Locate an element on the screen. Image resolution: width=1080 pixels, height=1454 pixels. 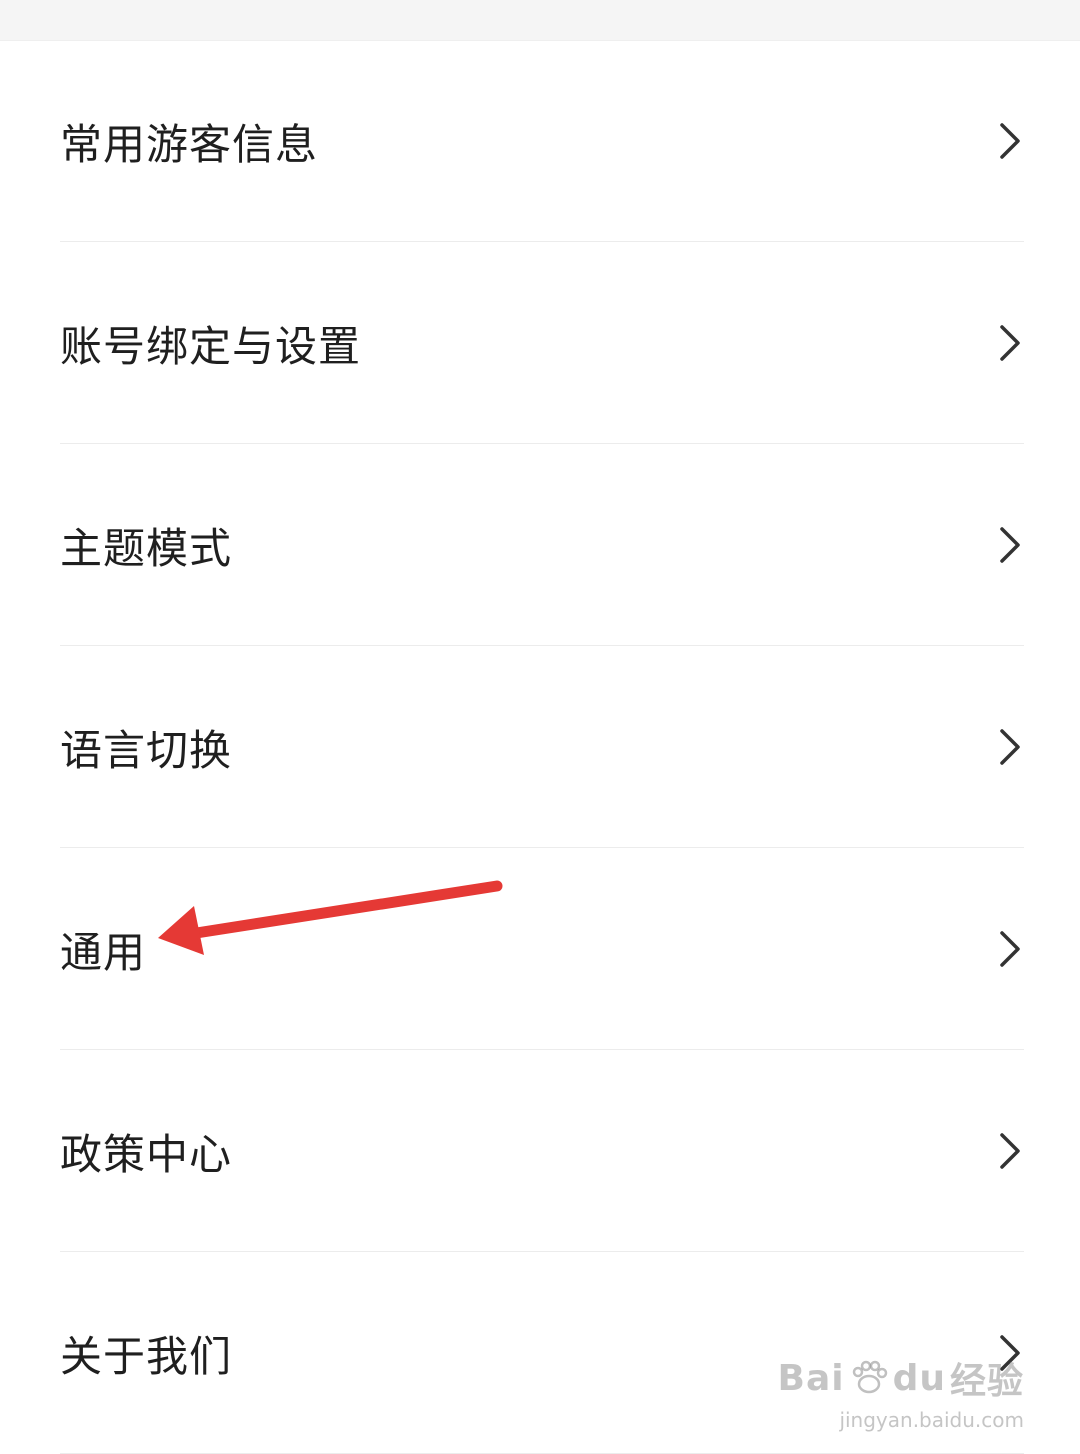
menu-item-label: 账号绑定与设置 is located at coordinates (211, 346).